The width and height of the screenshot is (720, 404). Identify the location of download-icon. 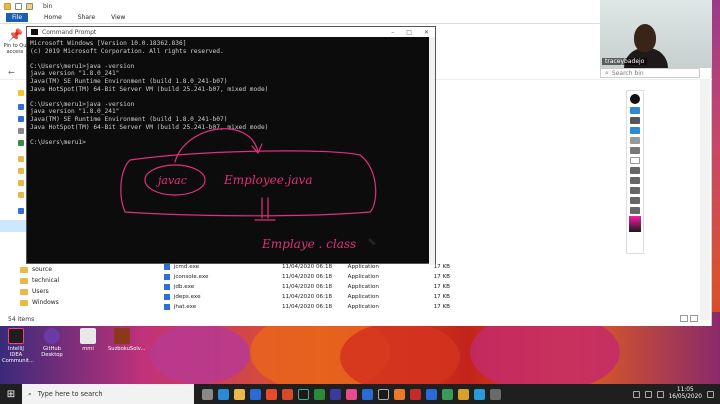
(21, 119).